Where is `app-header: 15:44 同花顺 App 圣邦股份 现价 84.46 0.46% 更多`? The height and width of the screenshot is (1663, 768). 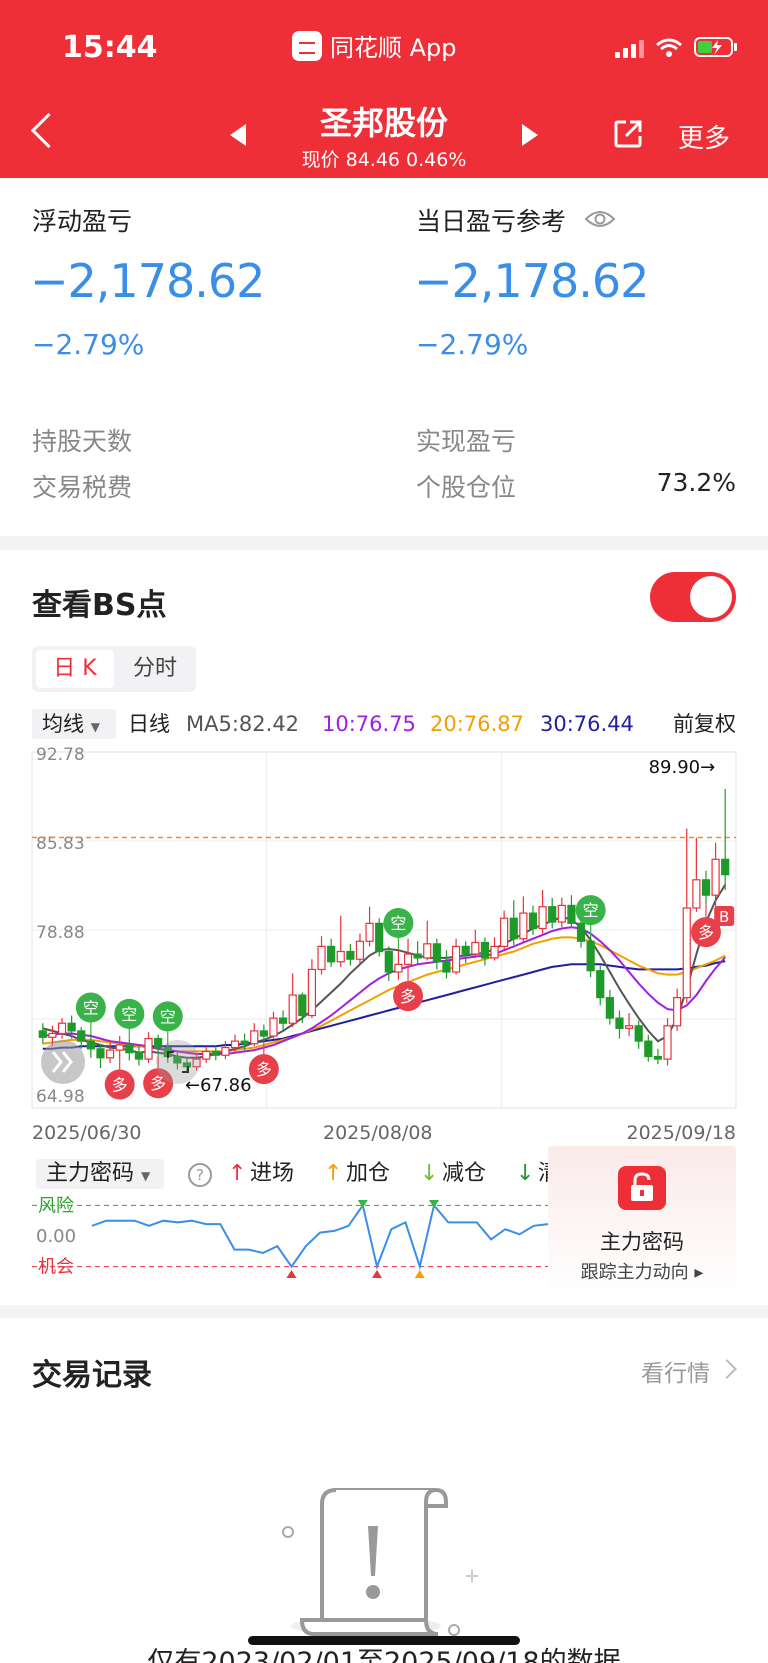 app-header: 15:44 同花顺 App 圣邦股份 现价 84.46 0.46% 更多 is located at coordinates (384, 89).